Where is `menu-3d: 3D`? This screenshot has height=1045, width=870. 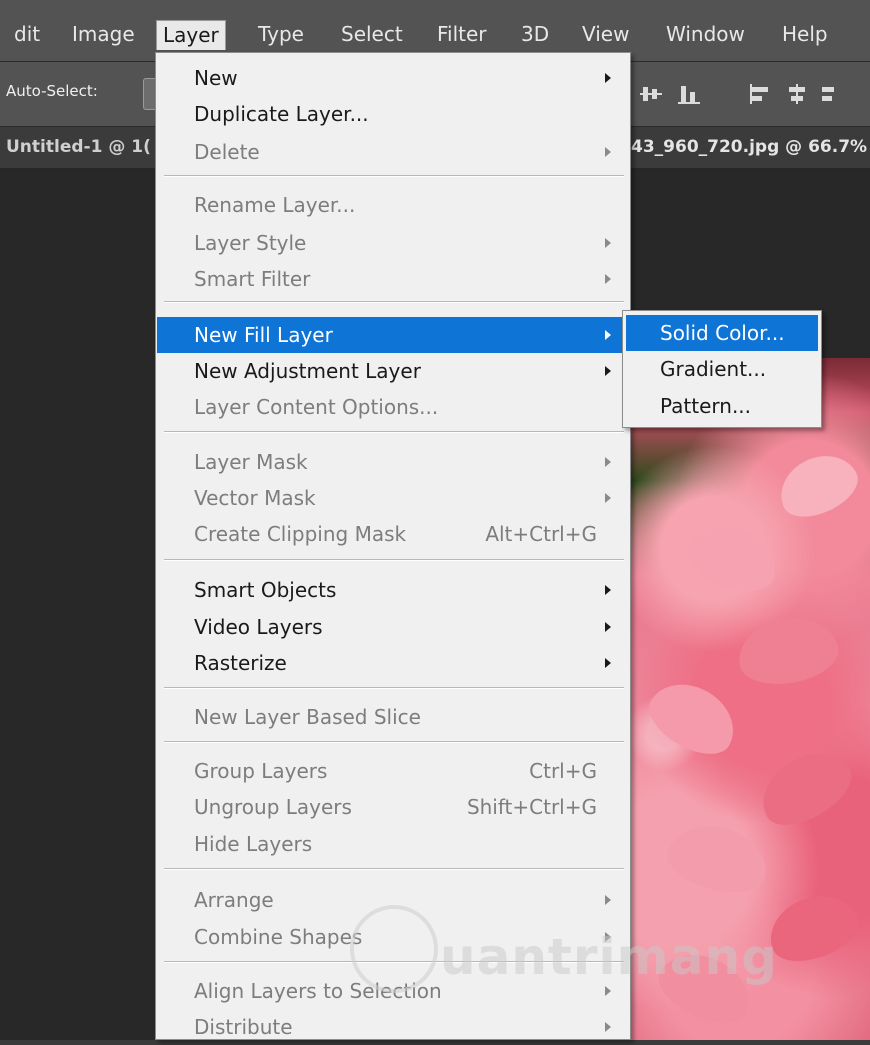 menu-3d: 3D is located at coordinates (535, 35).